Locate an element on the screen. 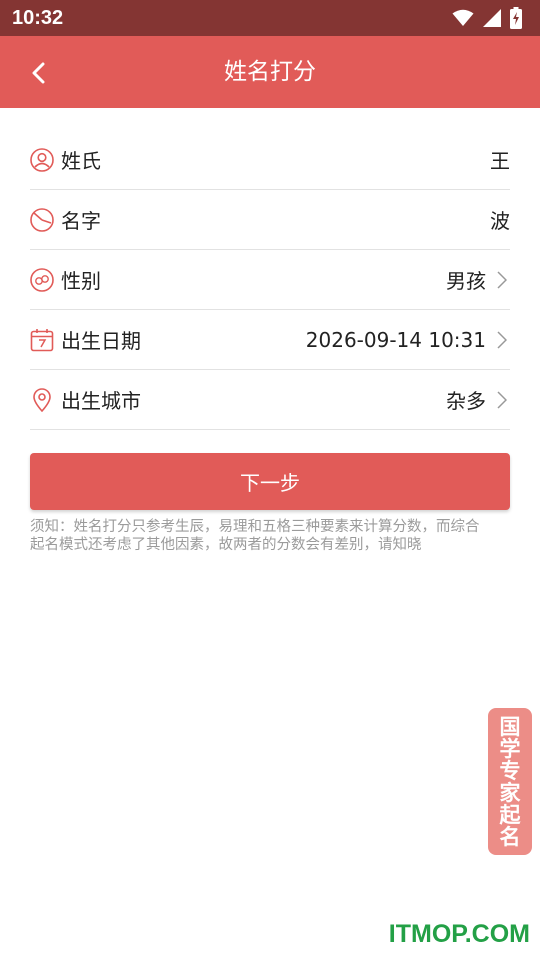 The height and width of the screenshot is (960, 540). side-tag-char: 家 is located at coordinates (510, 792).